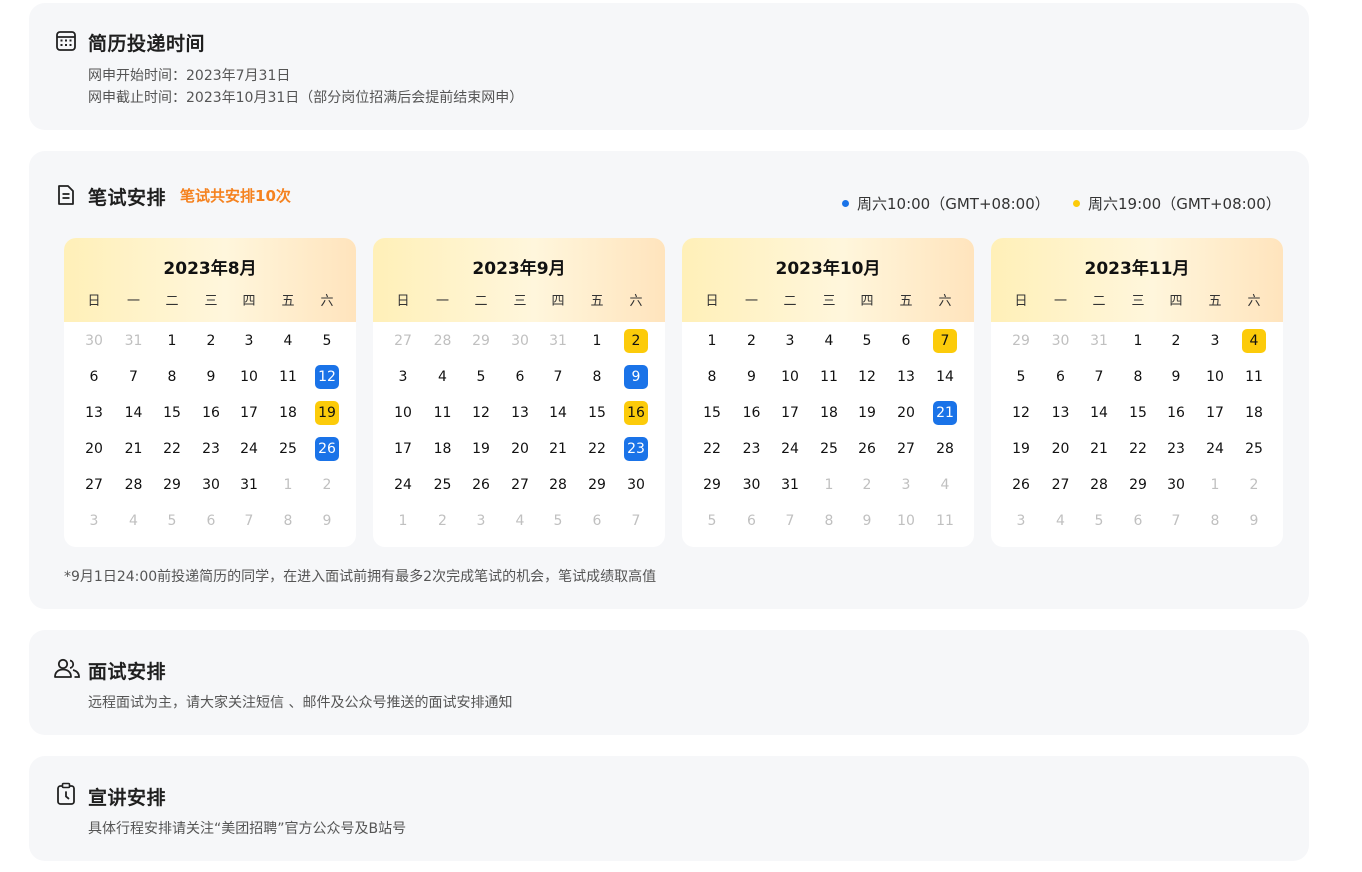 The width and height of the screenshot is (1362, 872). What do you see at coordinates (751, 377) in the screenshot?
I see `calendar-day: 9` at bounding box center [751, 377].